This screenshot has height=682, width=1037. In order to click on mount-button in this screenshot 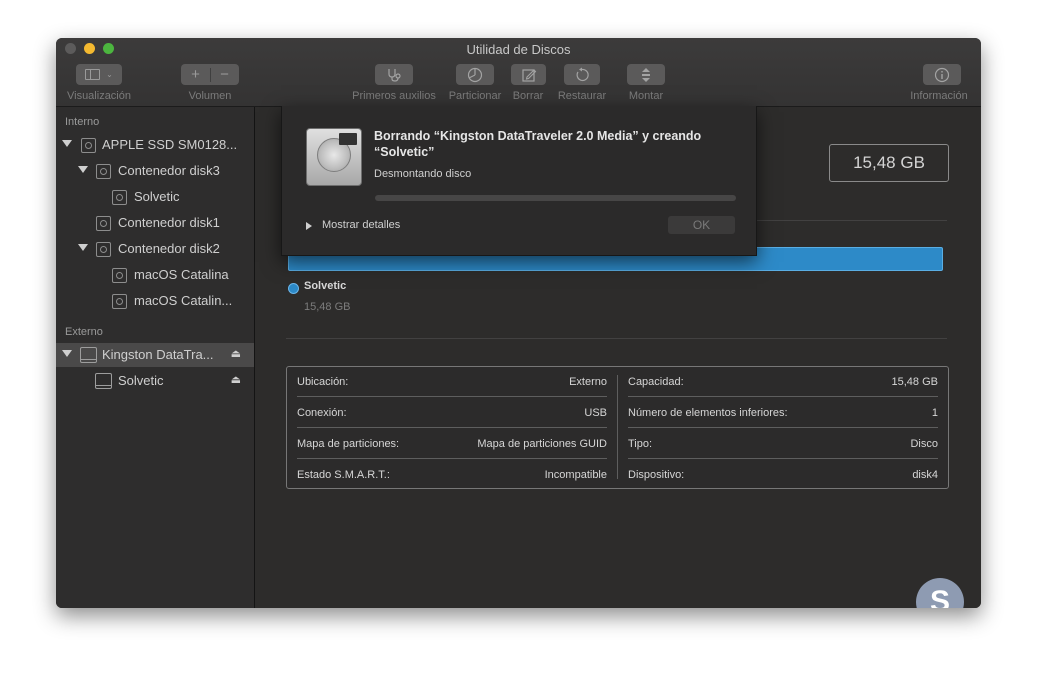, I will do `click(646, 74)`.